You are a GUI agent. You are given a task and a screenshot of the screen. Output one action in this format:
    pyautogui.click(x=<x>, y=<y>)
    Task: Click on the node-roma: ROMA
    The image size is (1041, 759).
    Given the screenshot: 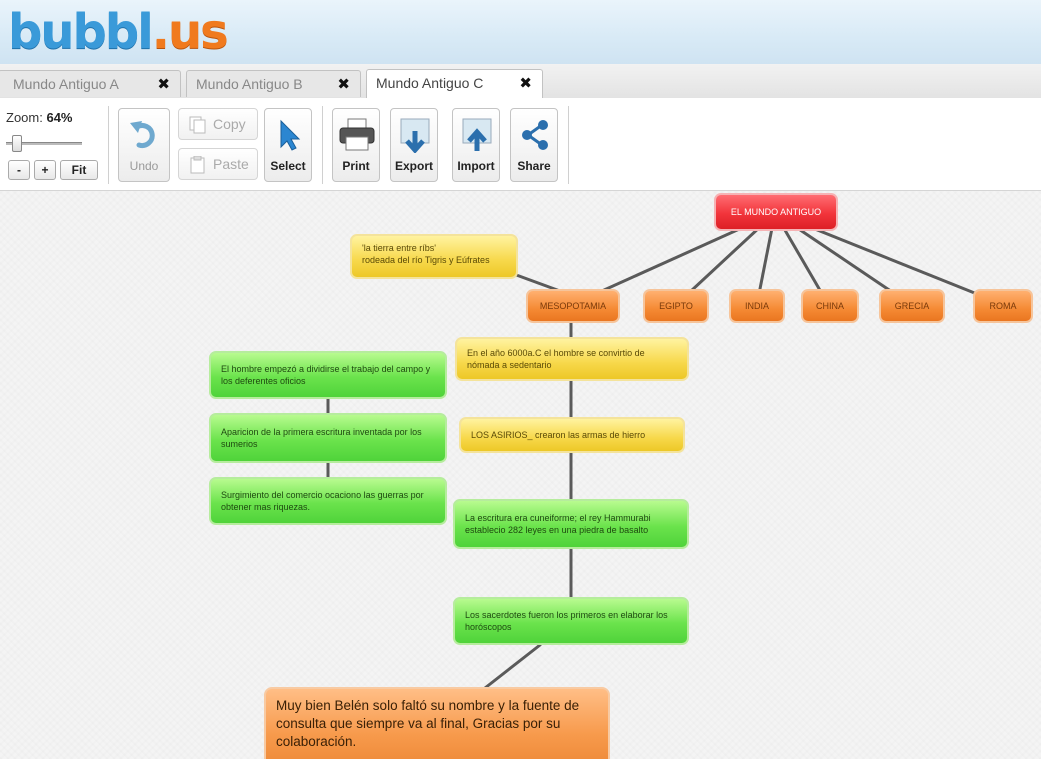 What is the action you would take?
    pyautogui.click(x=1003, y=306)
    